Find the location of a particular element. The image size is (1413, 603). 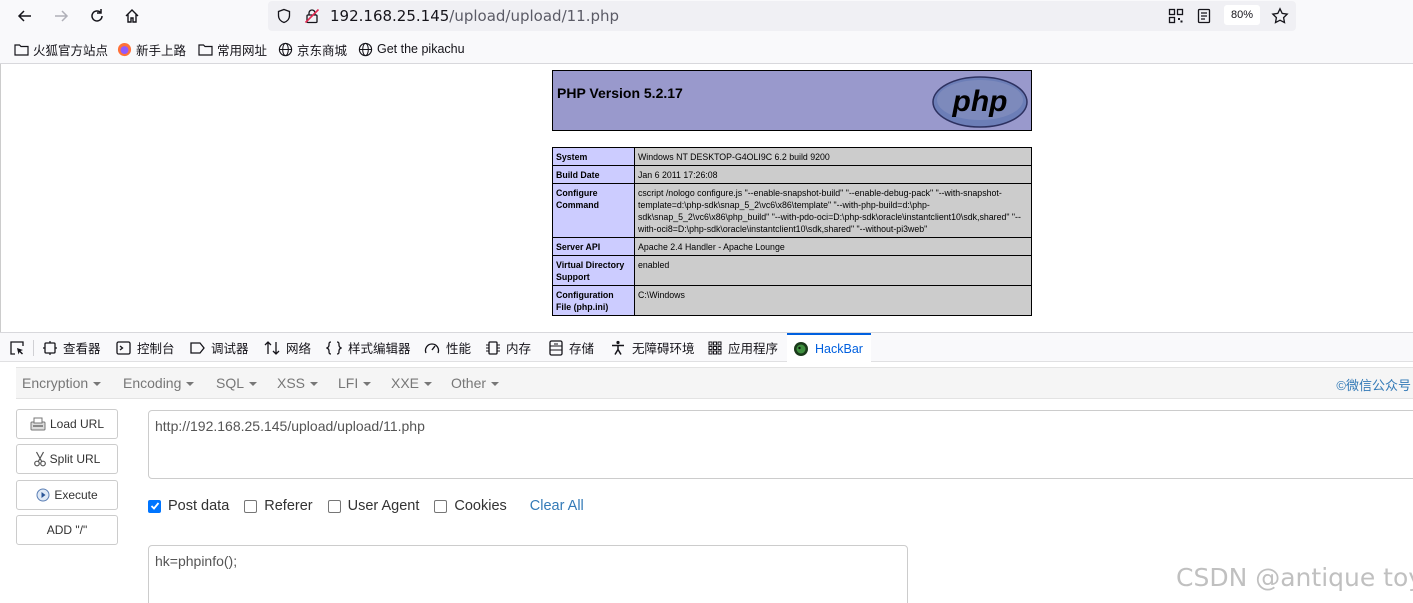

tab-debugger: 调试器 is located at coordinates (219, 347).